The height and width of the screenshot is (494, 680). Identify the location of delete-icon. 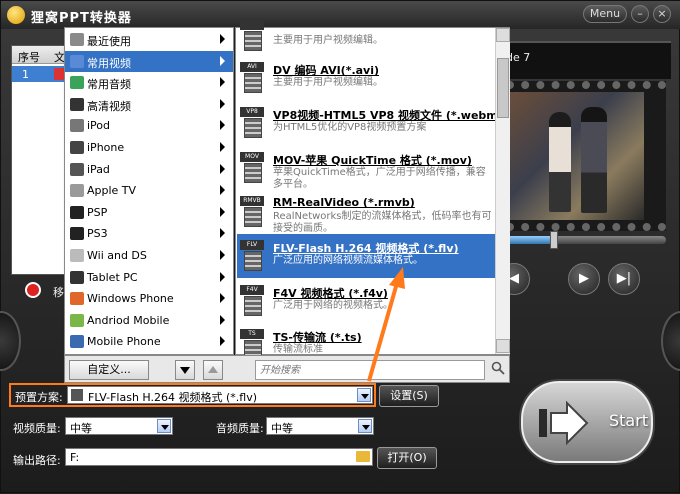
(33, 290).